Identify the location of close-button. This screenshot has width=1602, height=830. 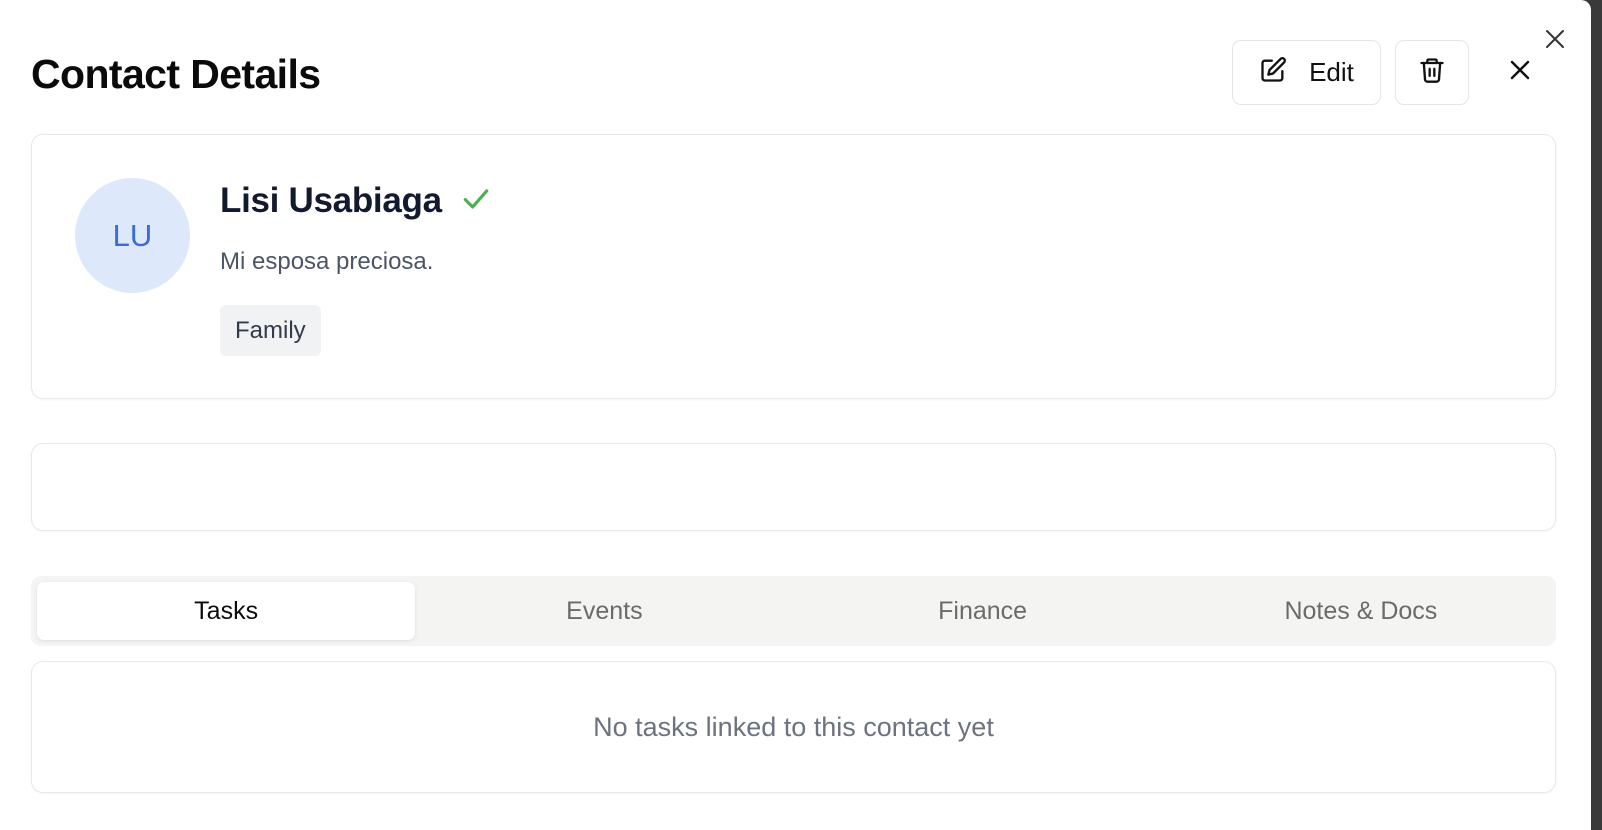
(1520, 72).